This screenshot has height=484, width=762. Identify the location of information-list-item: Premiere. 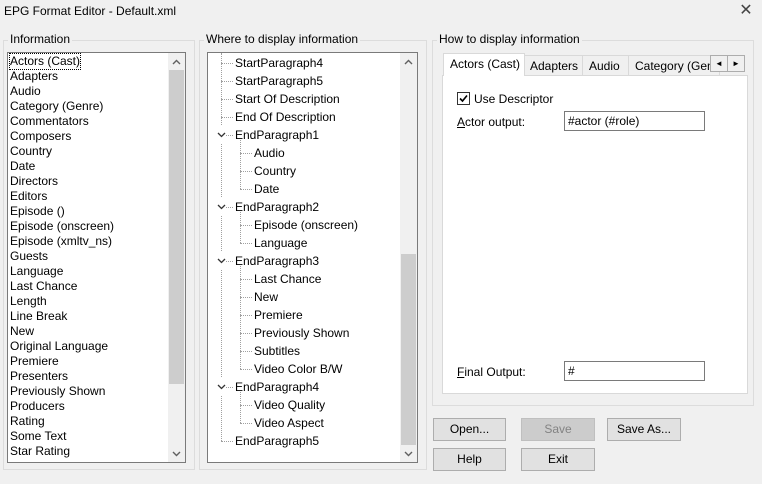
(34, 361).